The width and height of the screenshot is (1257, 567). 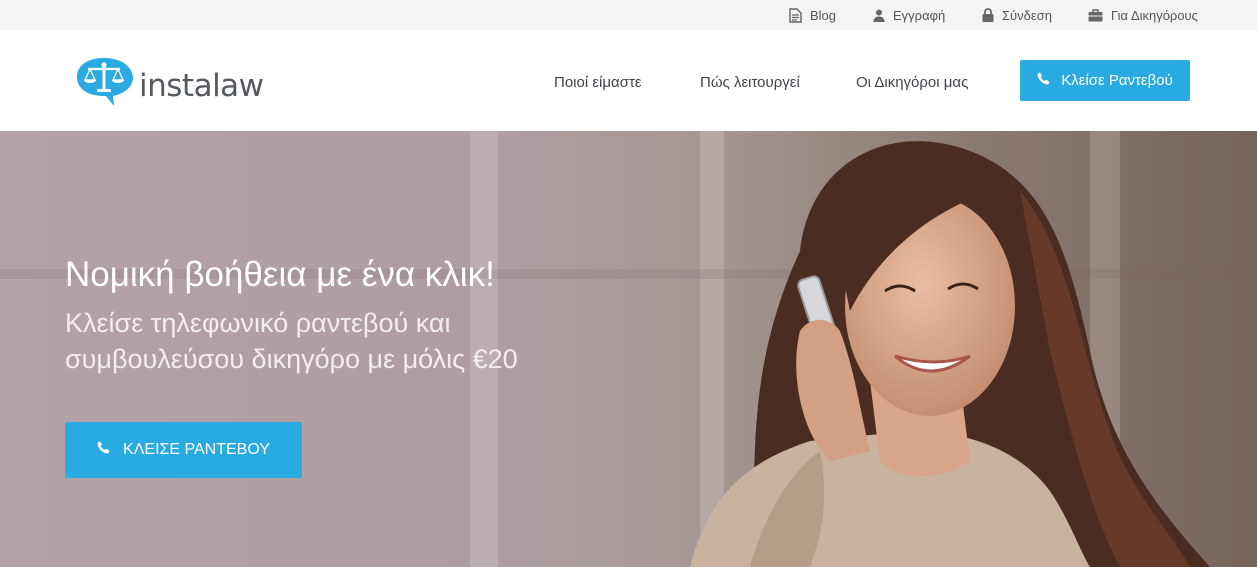 I want to click on for-lawyers-link: Για Δικηγόρους, so click(x=1143, y=15).